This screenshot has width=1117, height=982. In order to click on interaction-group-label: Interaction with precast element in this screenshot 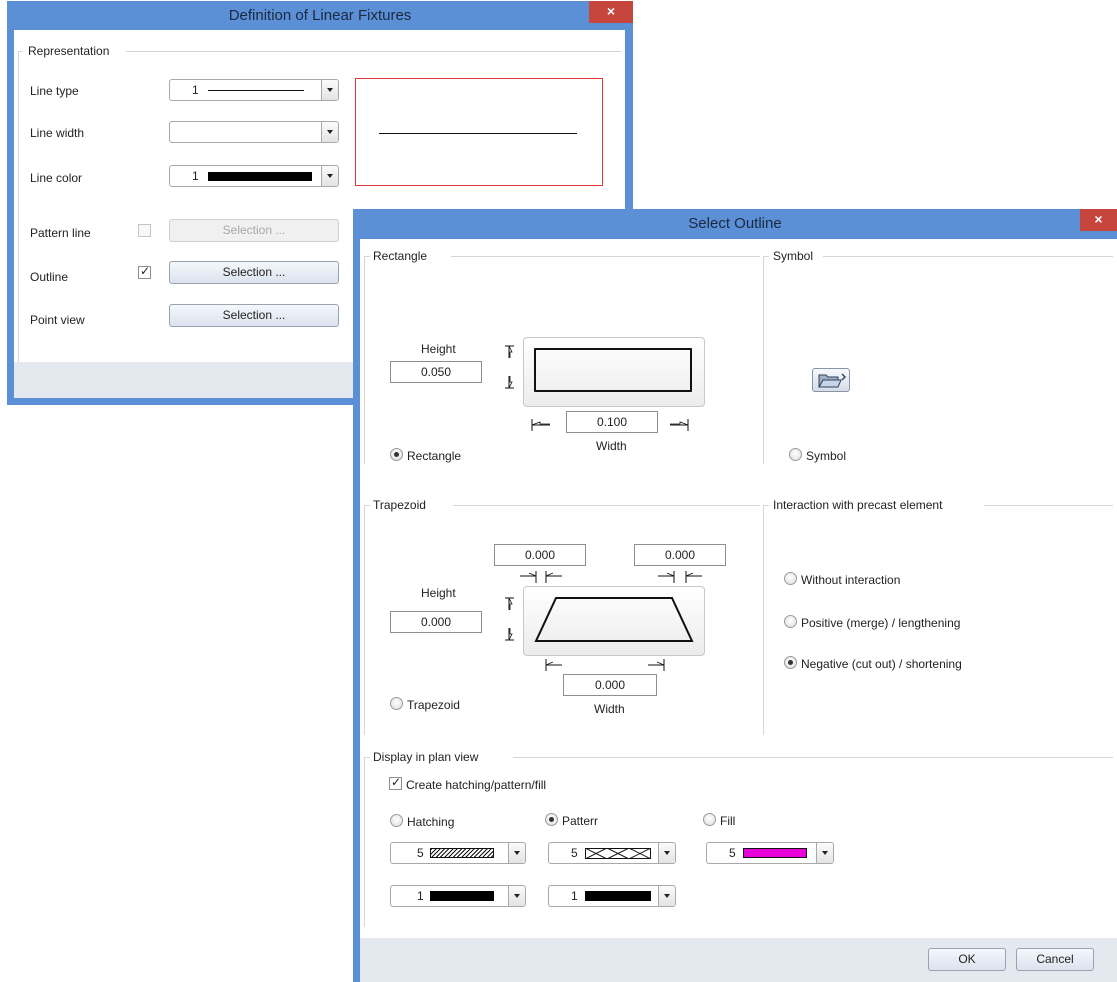, I will do `click(858, 505)`.